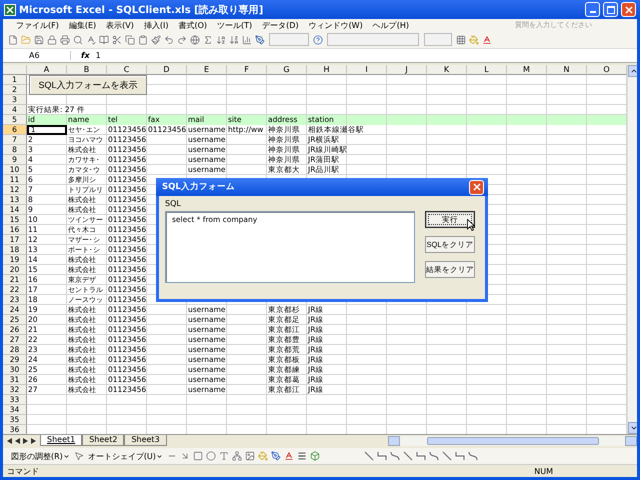  What do you see at coordinates (527, 70) in the screenshot?
I see `column-header: M` at bounding box center [527, 70].